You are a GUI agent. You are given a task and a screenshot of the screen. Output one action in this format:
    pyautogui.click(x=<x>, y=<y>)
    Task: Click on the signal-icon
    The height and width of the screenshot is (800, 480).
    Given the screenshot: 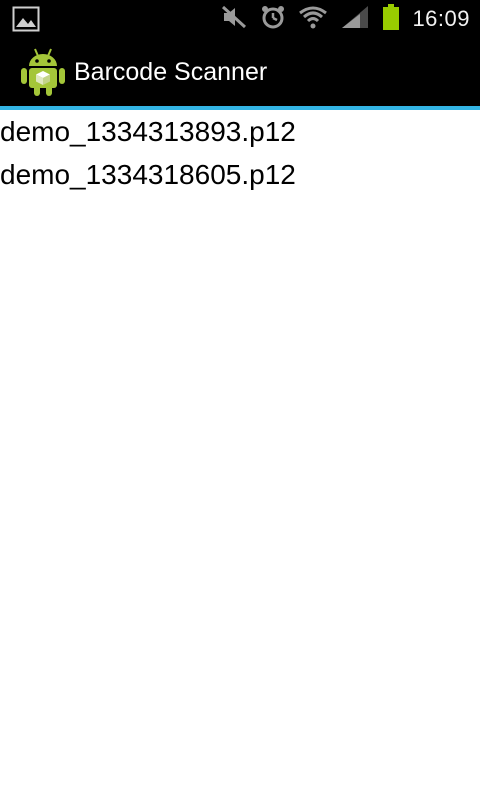 What is the action you would take?
    pyautogui.click(x=355, y=19)
    